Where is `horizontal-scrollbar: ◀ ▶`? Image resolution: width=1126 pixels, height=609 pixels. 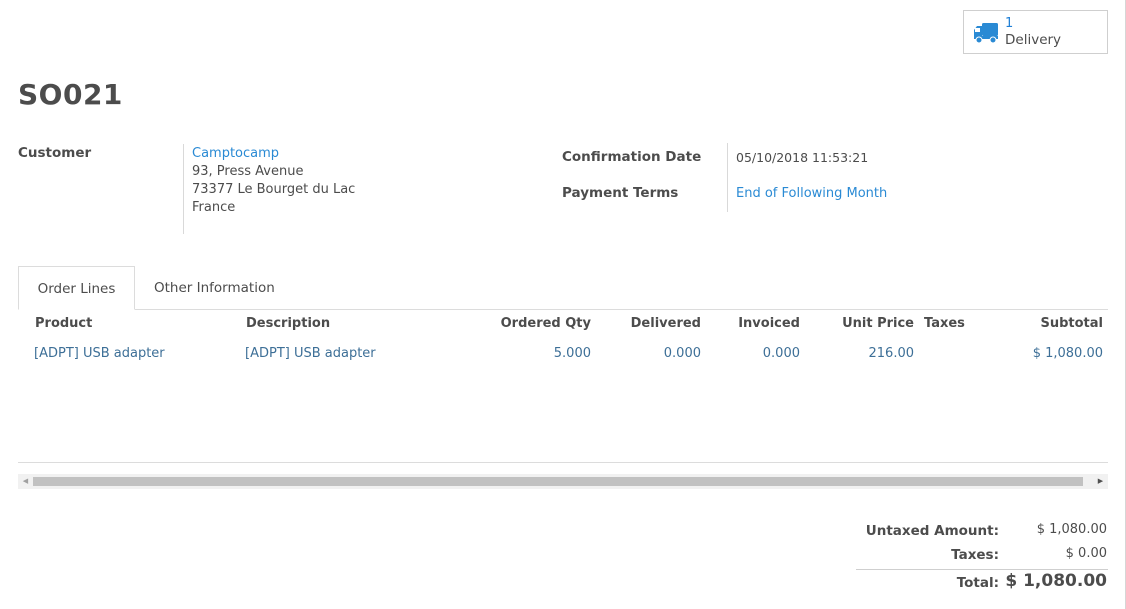
horizontal-scrollbar: ◀ ▶ is located at coordinates (563, 481).